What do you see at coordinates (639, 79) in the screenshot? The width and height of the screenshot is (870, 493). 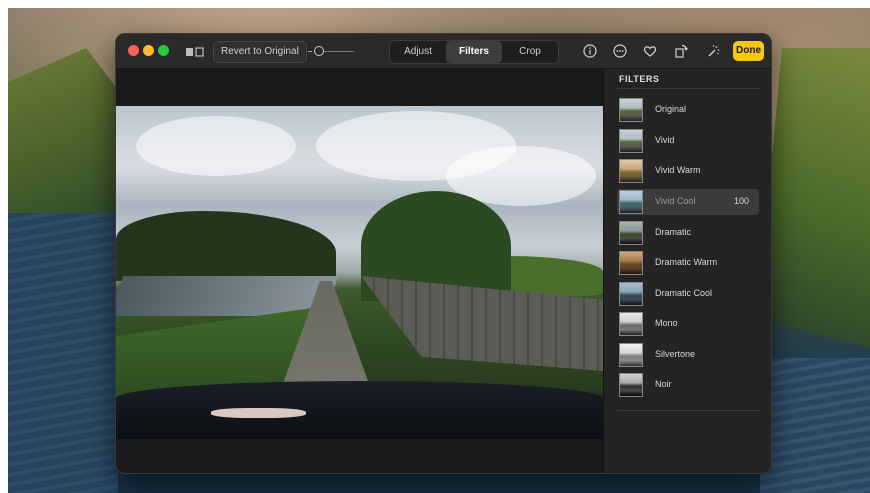 I see `panel-title: FILTERS` at bounding box center [639, 79].